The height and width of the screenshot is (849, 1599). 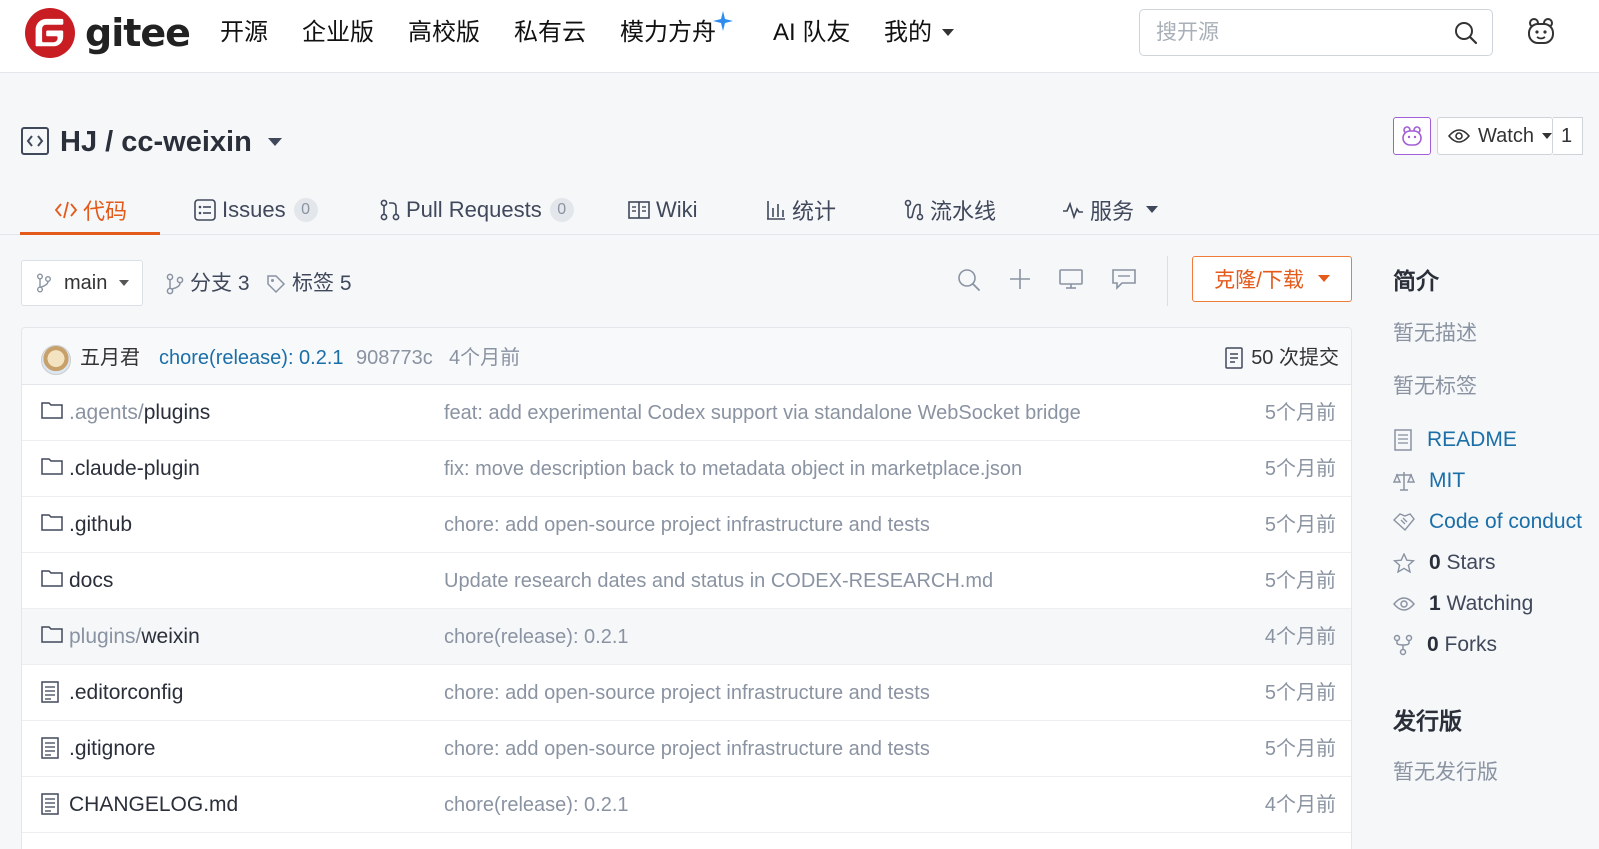 I want to click on no-releases-text: 暂无发行版, so click(x=1445, y=772).